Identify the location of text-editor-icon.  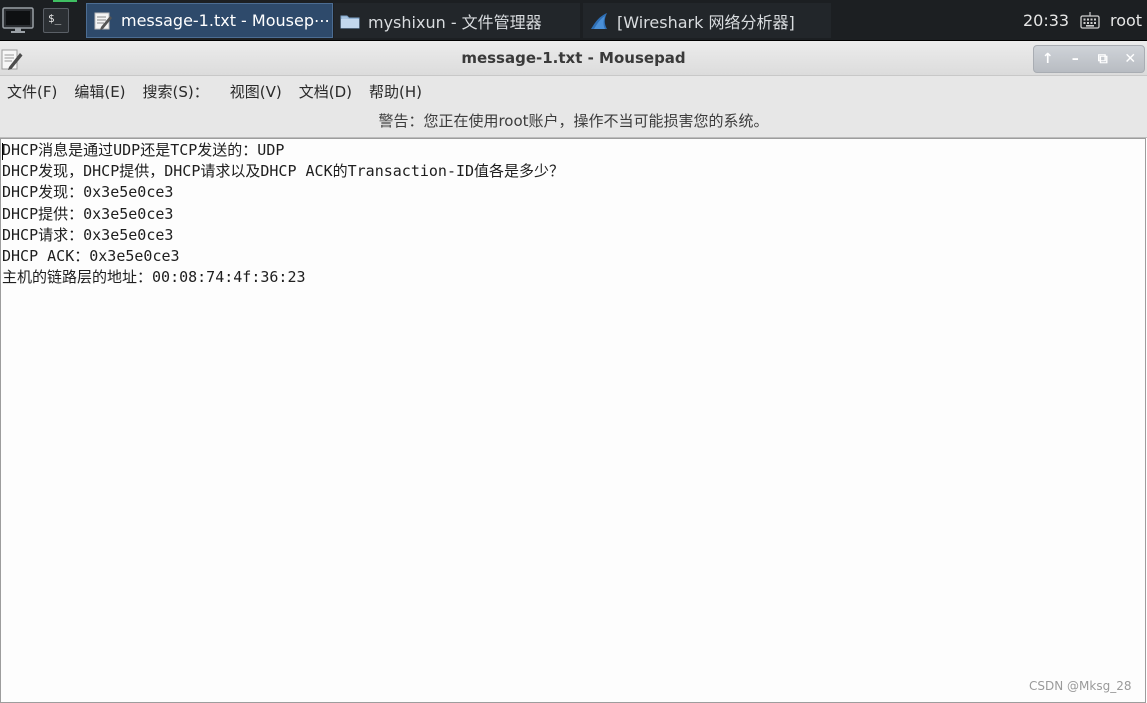
(103, 21).